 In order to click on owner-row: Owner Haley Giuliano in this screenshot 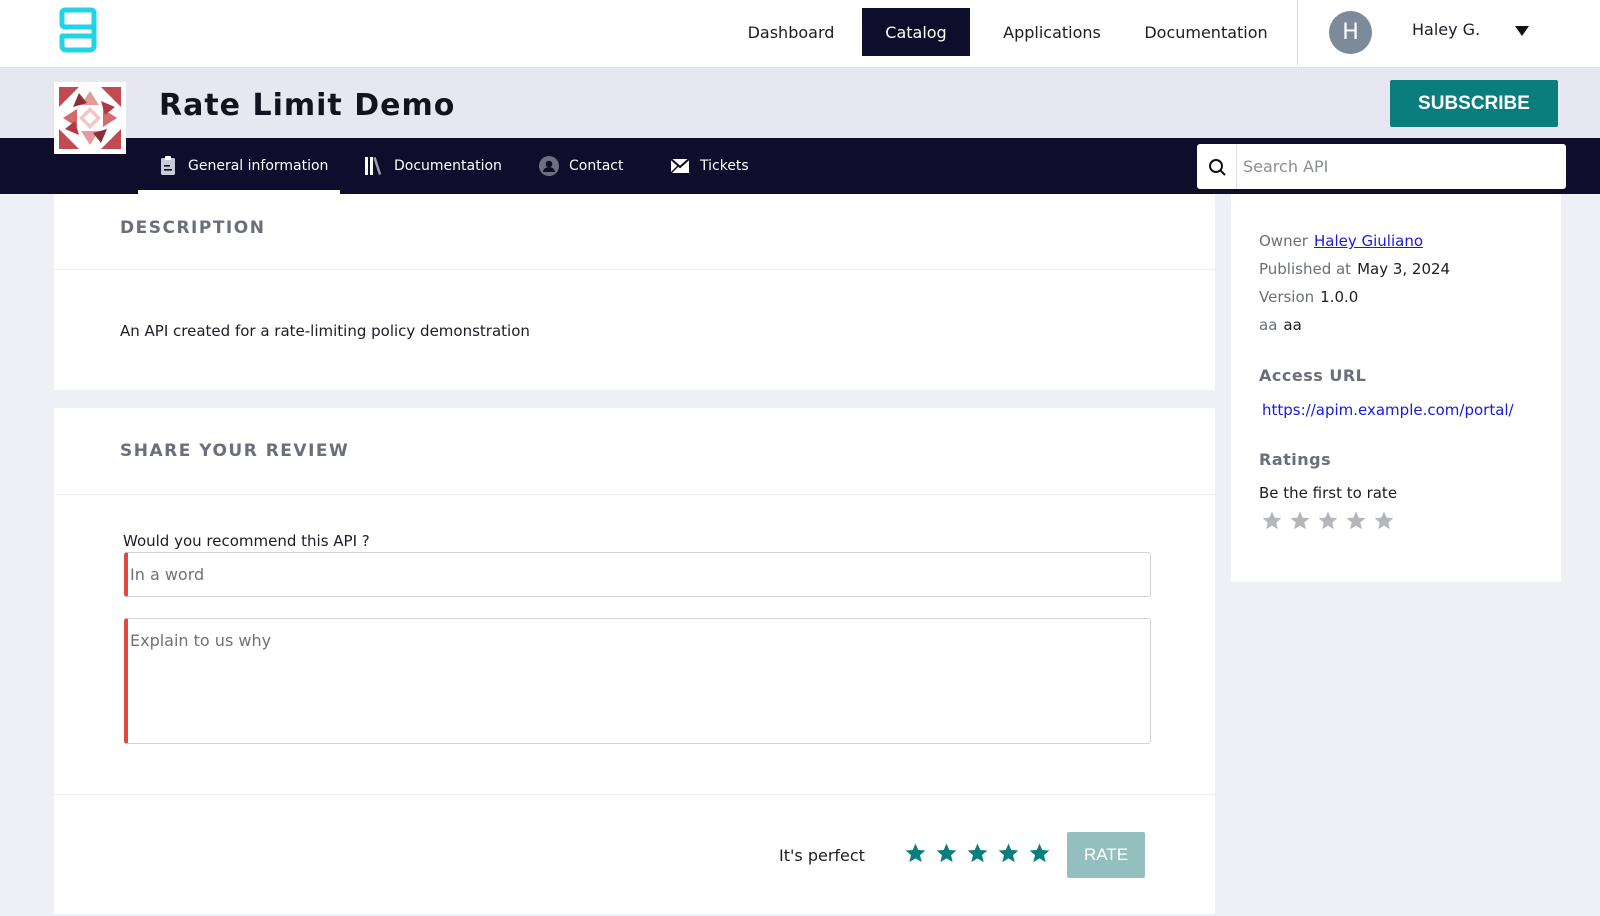, I will do `click(1341, 241)`.